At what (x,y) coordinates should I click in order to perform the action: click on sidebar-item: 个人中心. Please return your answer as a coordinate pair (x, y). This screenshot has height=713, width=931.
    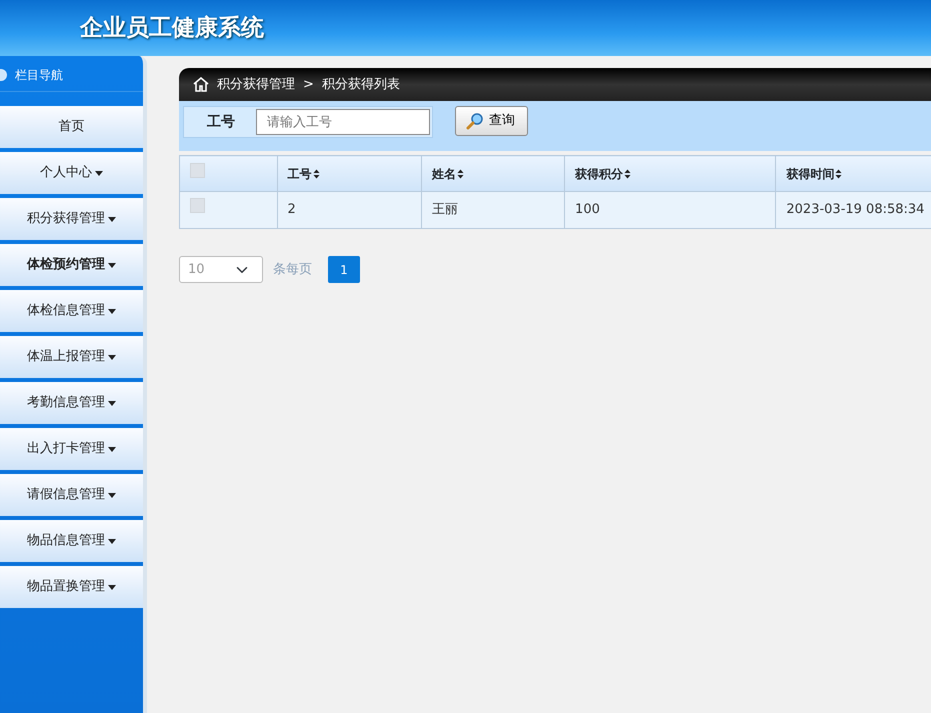
    Looking at the image, I should click on (71, 173).